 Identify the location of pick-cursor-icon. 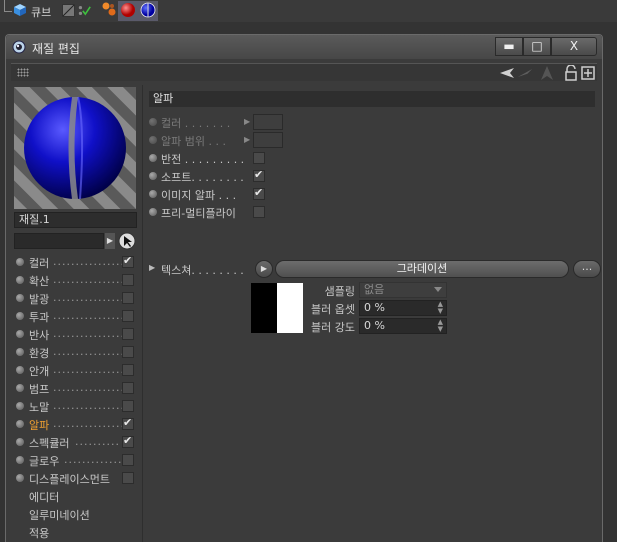
(127, 241).